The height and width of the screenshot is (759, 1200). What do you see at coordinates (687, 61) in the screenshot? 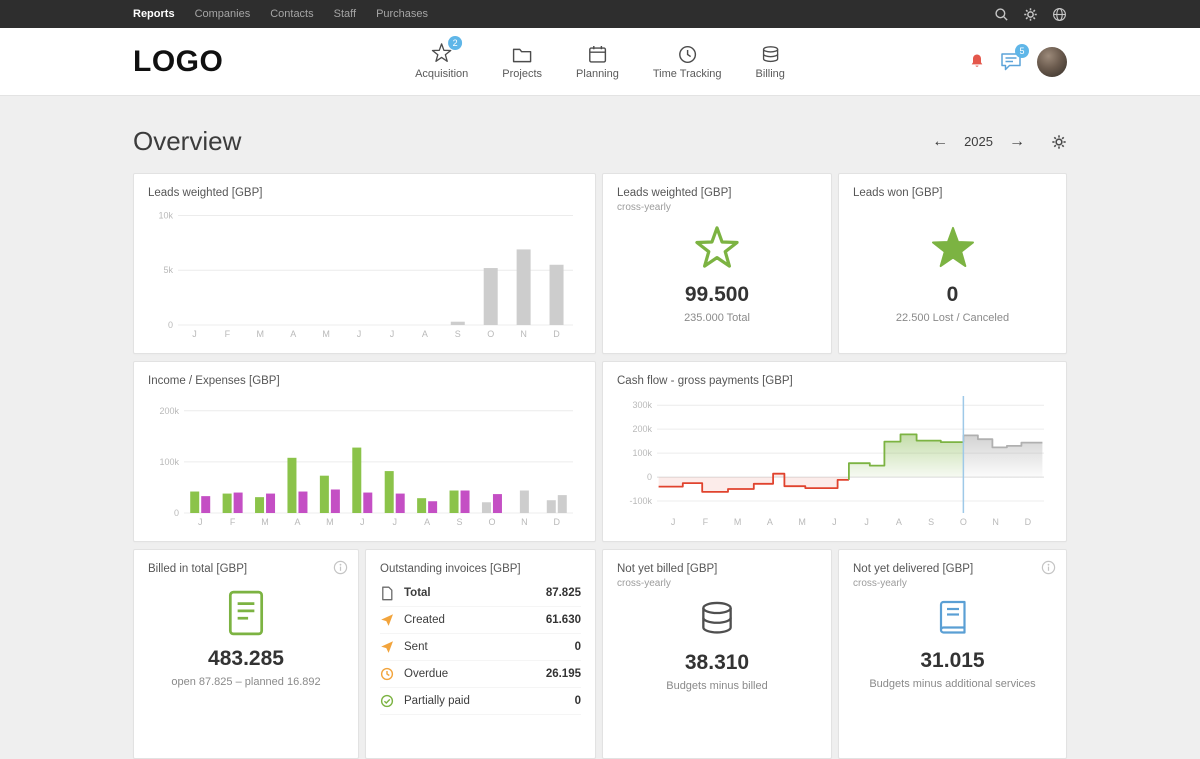
I see `nav-item-time-tracking: Time Tracking` at bounding box center [687, 61].